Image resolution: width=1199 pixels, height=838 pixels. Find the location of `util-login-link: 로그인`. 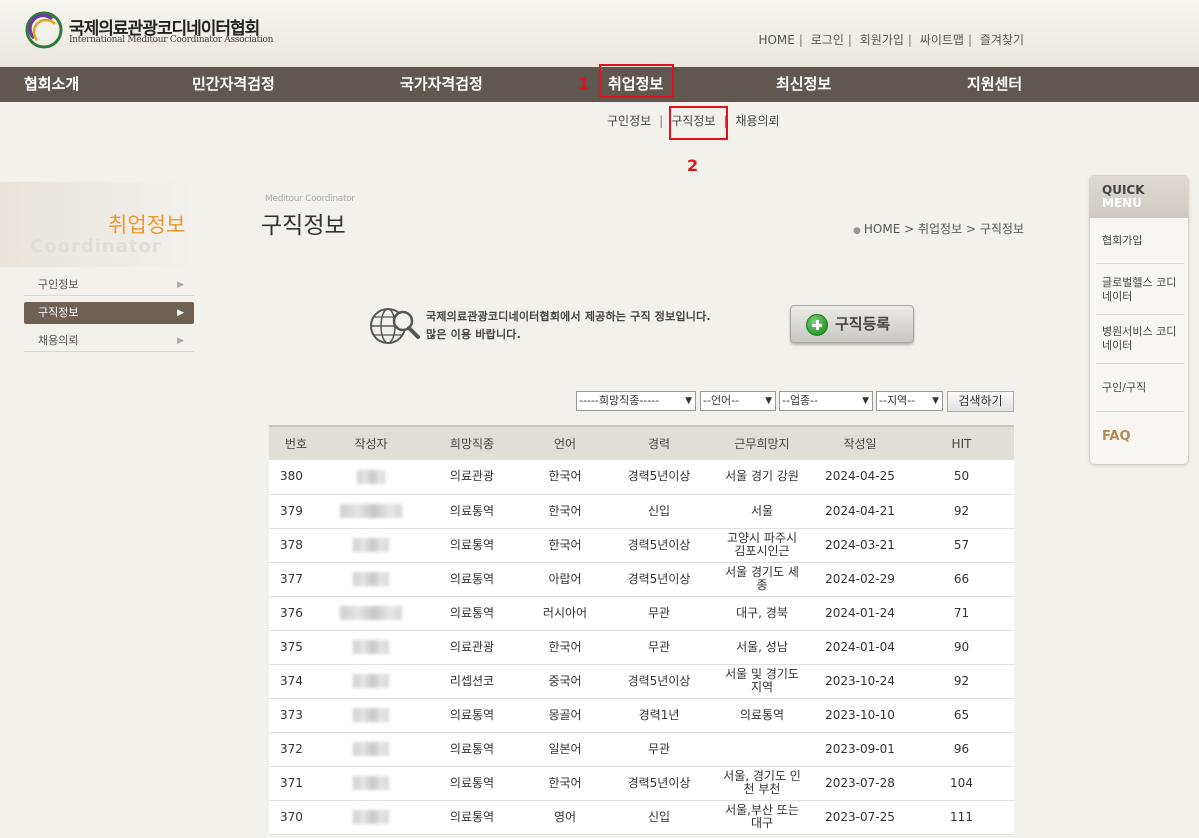

util-login-link: 로그인 is located at coordinates (827, 40).